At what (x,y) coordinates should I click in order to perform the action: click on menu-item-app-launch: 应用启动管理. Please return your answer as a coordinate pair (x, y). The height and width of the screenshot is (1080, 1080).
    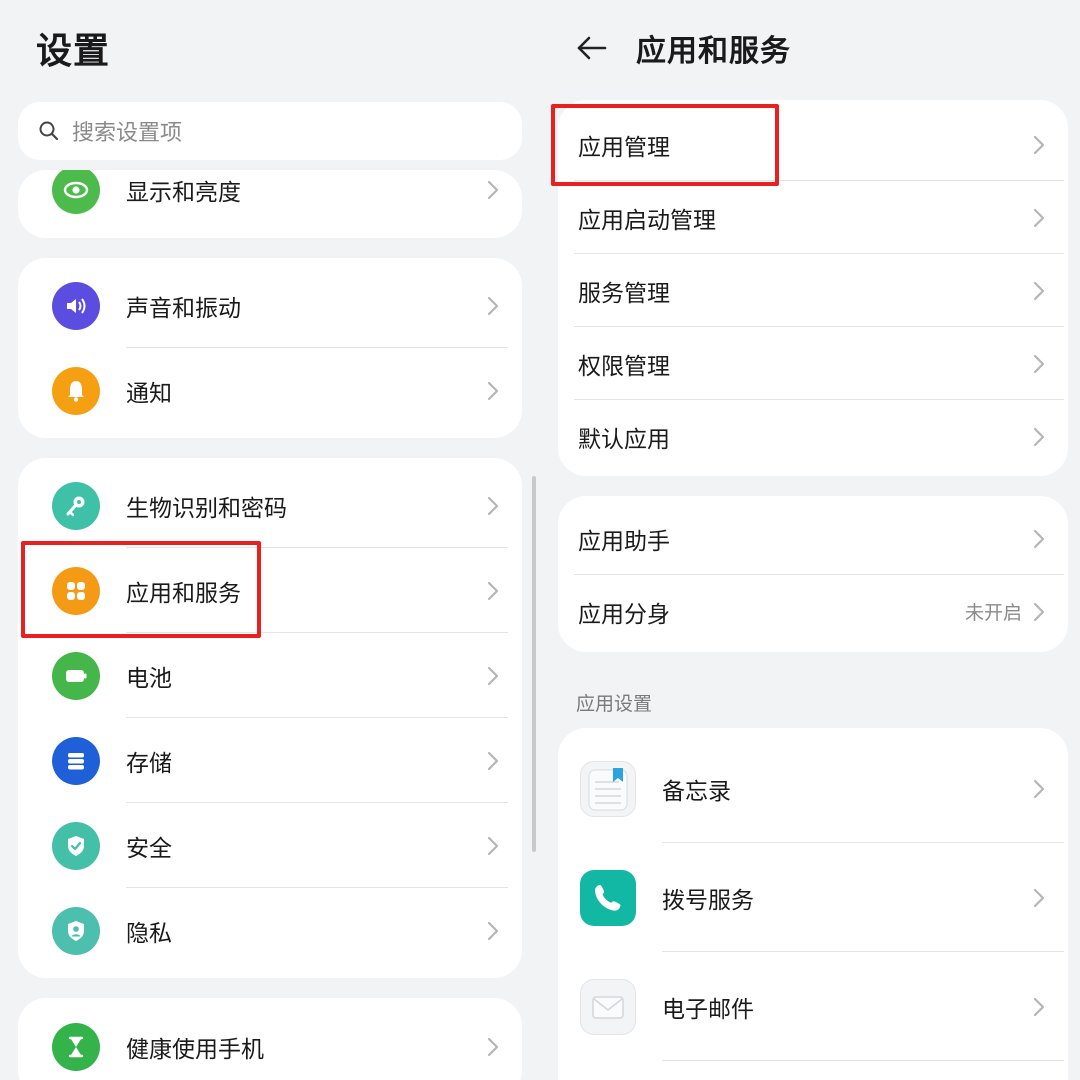
    Looking at the image, I should click on (813, 217).